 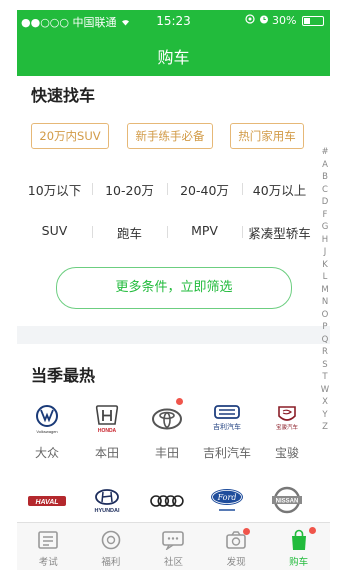 I want to click on alphabet-index: # A B C D F G H J K L M N O P Q R S T W X Y Z, so click(x=325, y=290).